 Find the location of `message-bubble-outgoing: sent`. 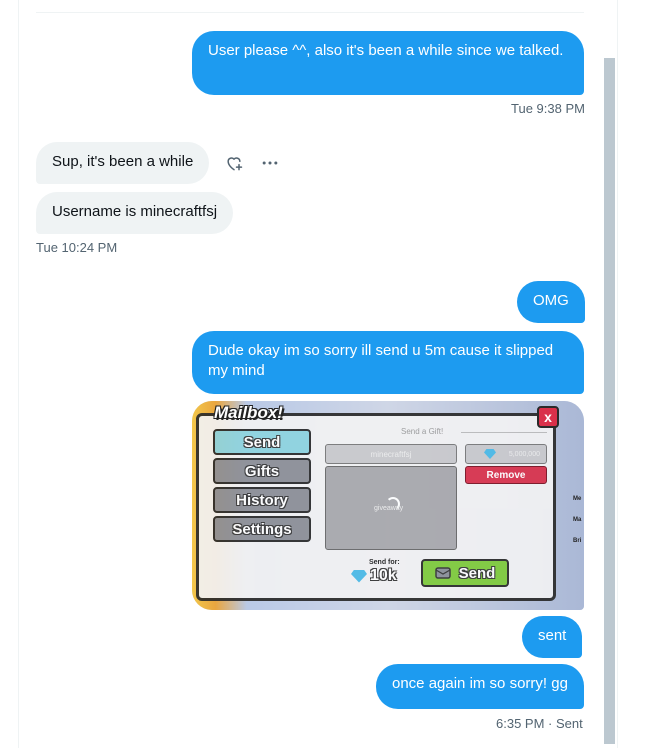

message-bubble-outgoing: sent is located at coordinates (552, 637).